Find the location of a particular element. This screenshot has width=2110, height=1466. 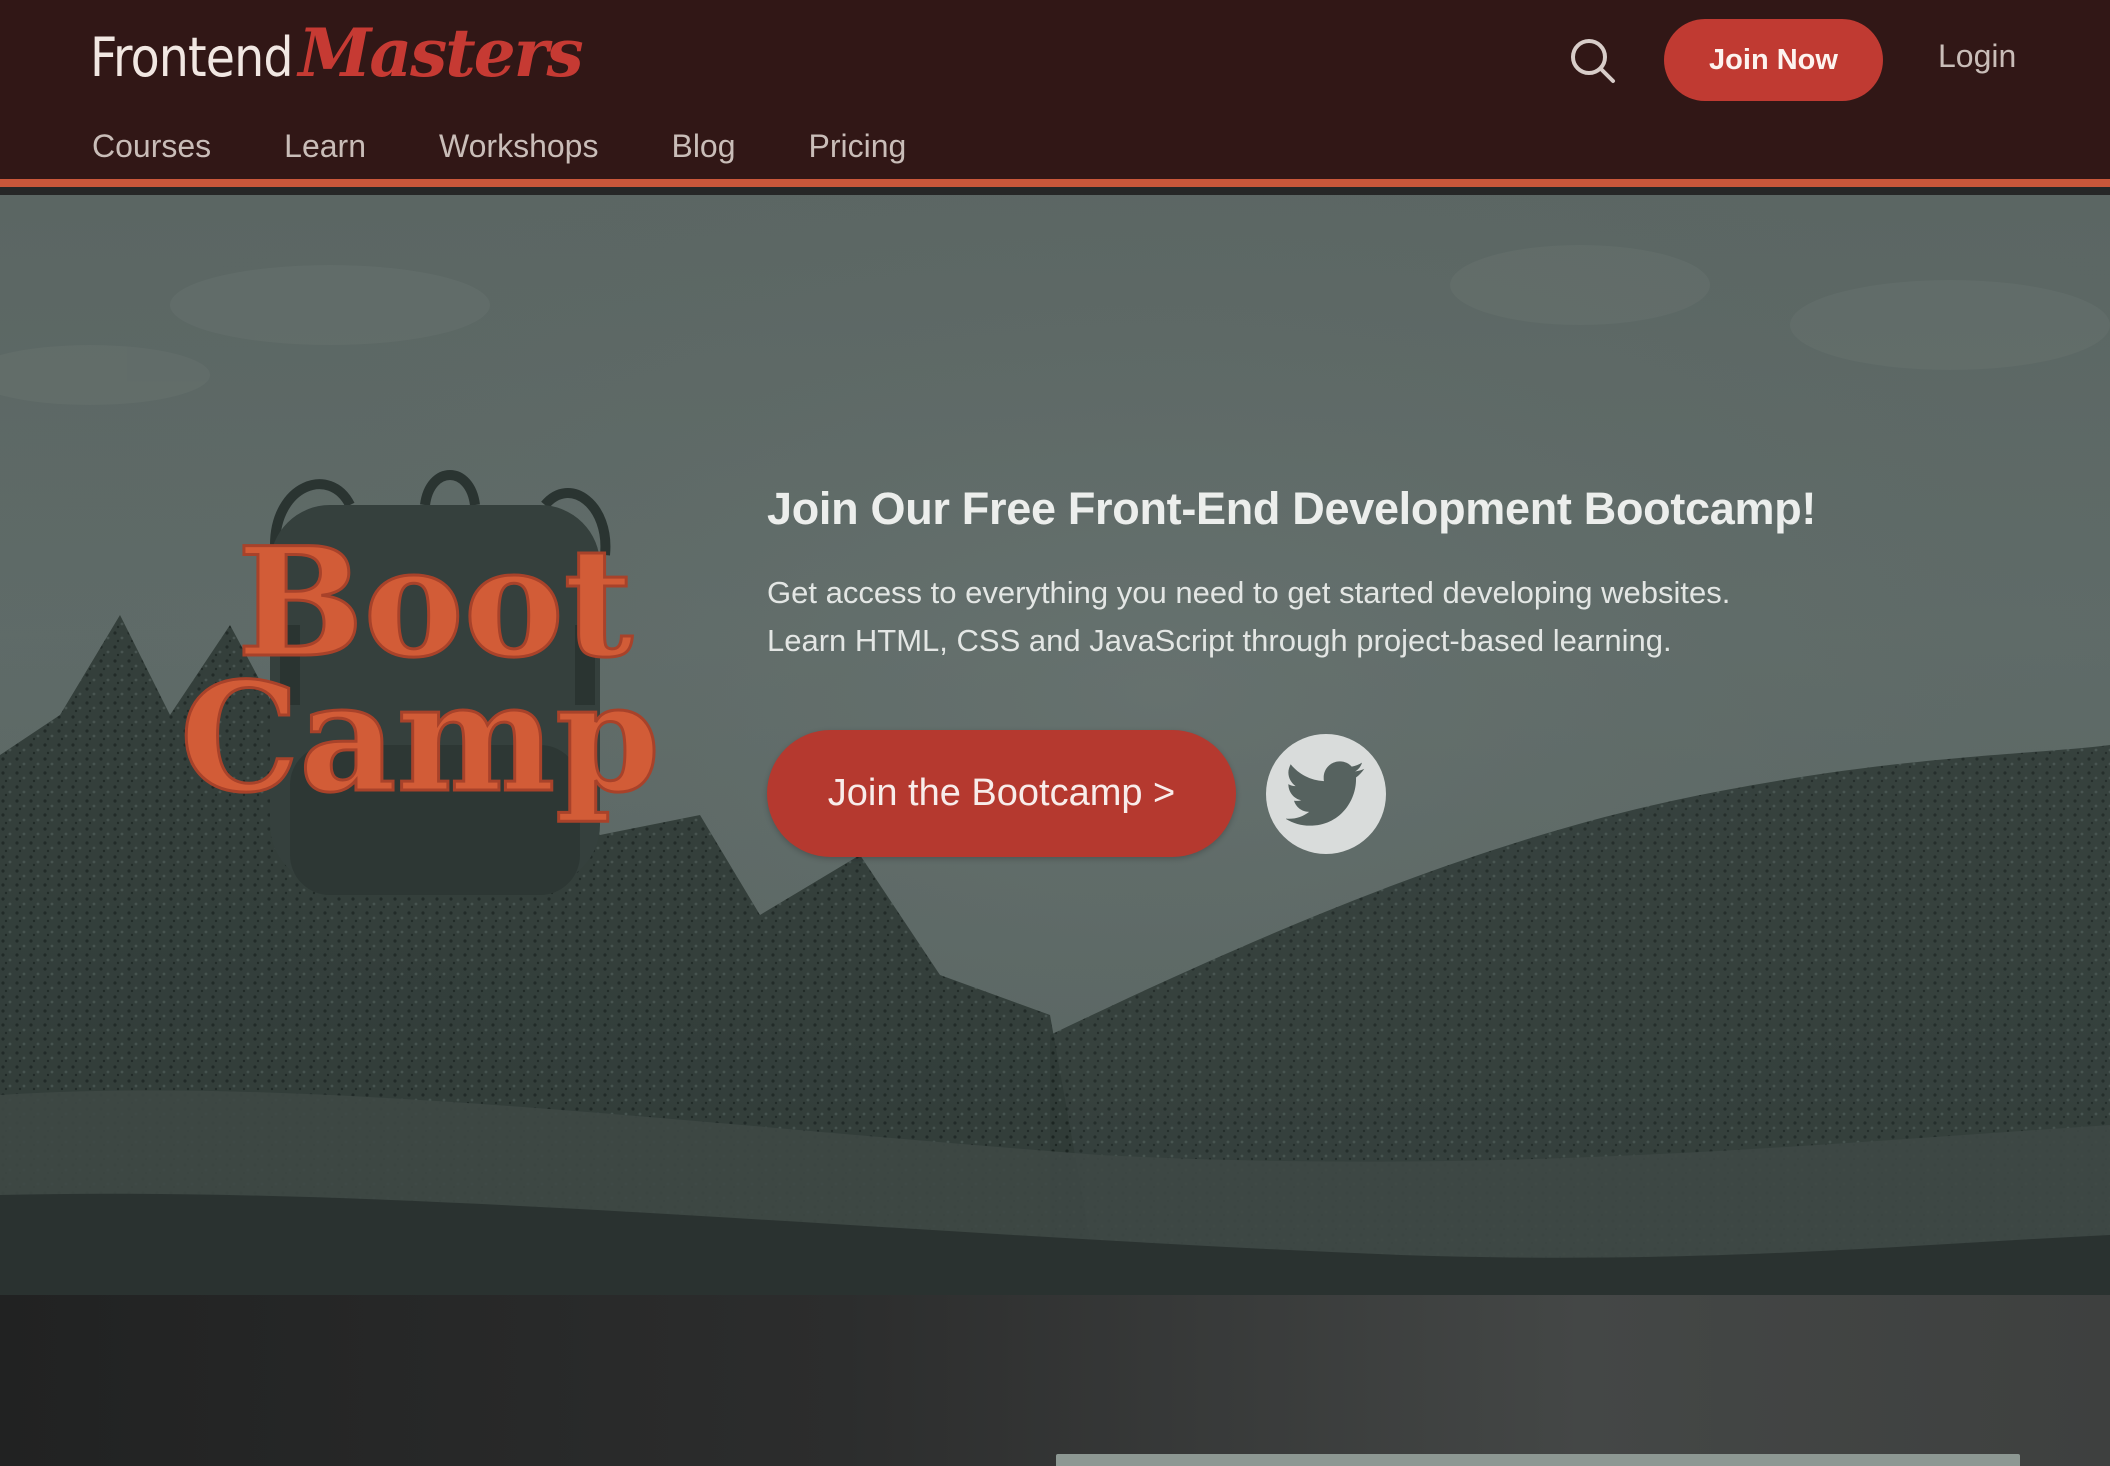

login-link: Login is located at coordinates (1977, 56).